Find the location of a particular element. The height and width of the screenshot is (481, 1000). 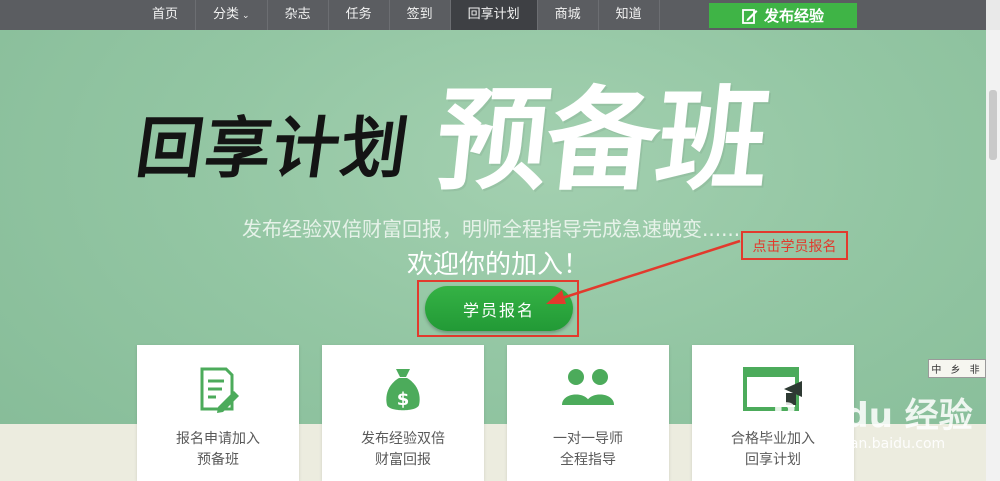

nav-label: 任务 is located at coordinates (358, 14).